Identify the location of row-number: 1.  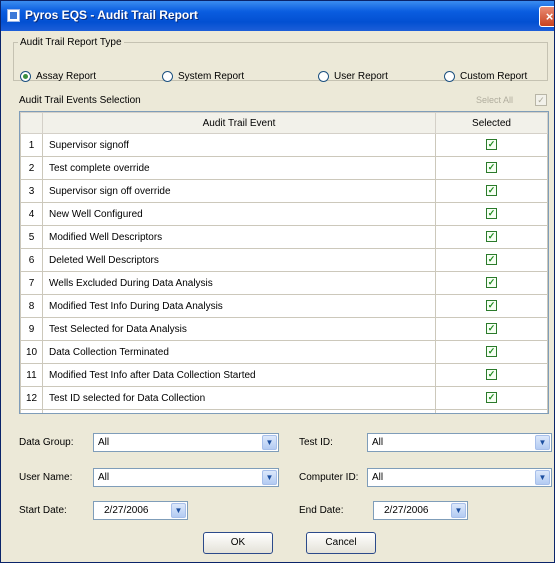
(31, 145).